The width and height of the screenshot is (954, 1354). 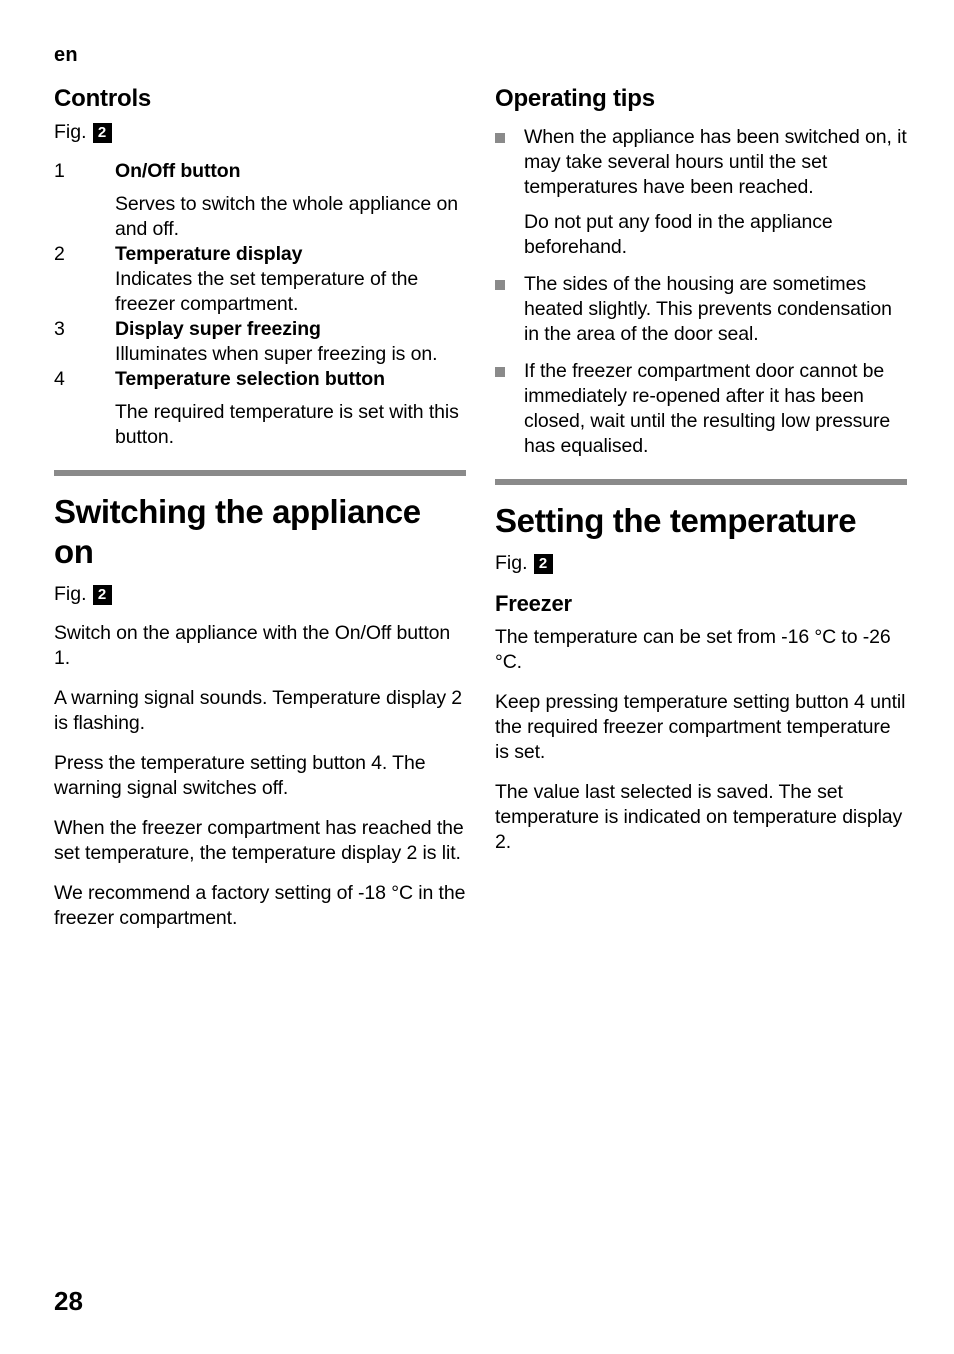 I want to click on controls-figure-reference: Fig. 2, so click(x=260, y=132).